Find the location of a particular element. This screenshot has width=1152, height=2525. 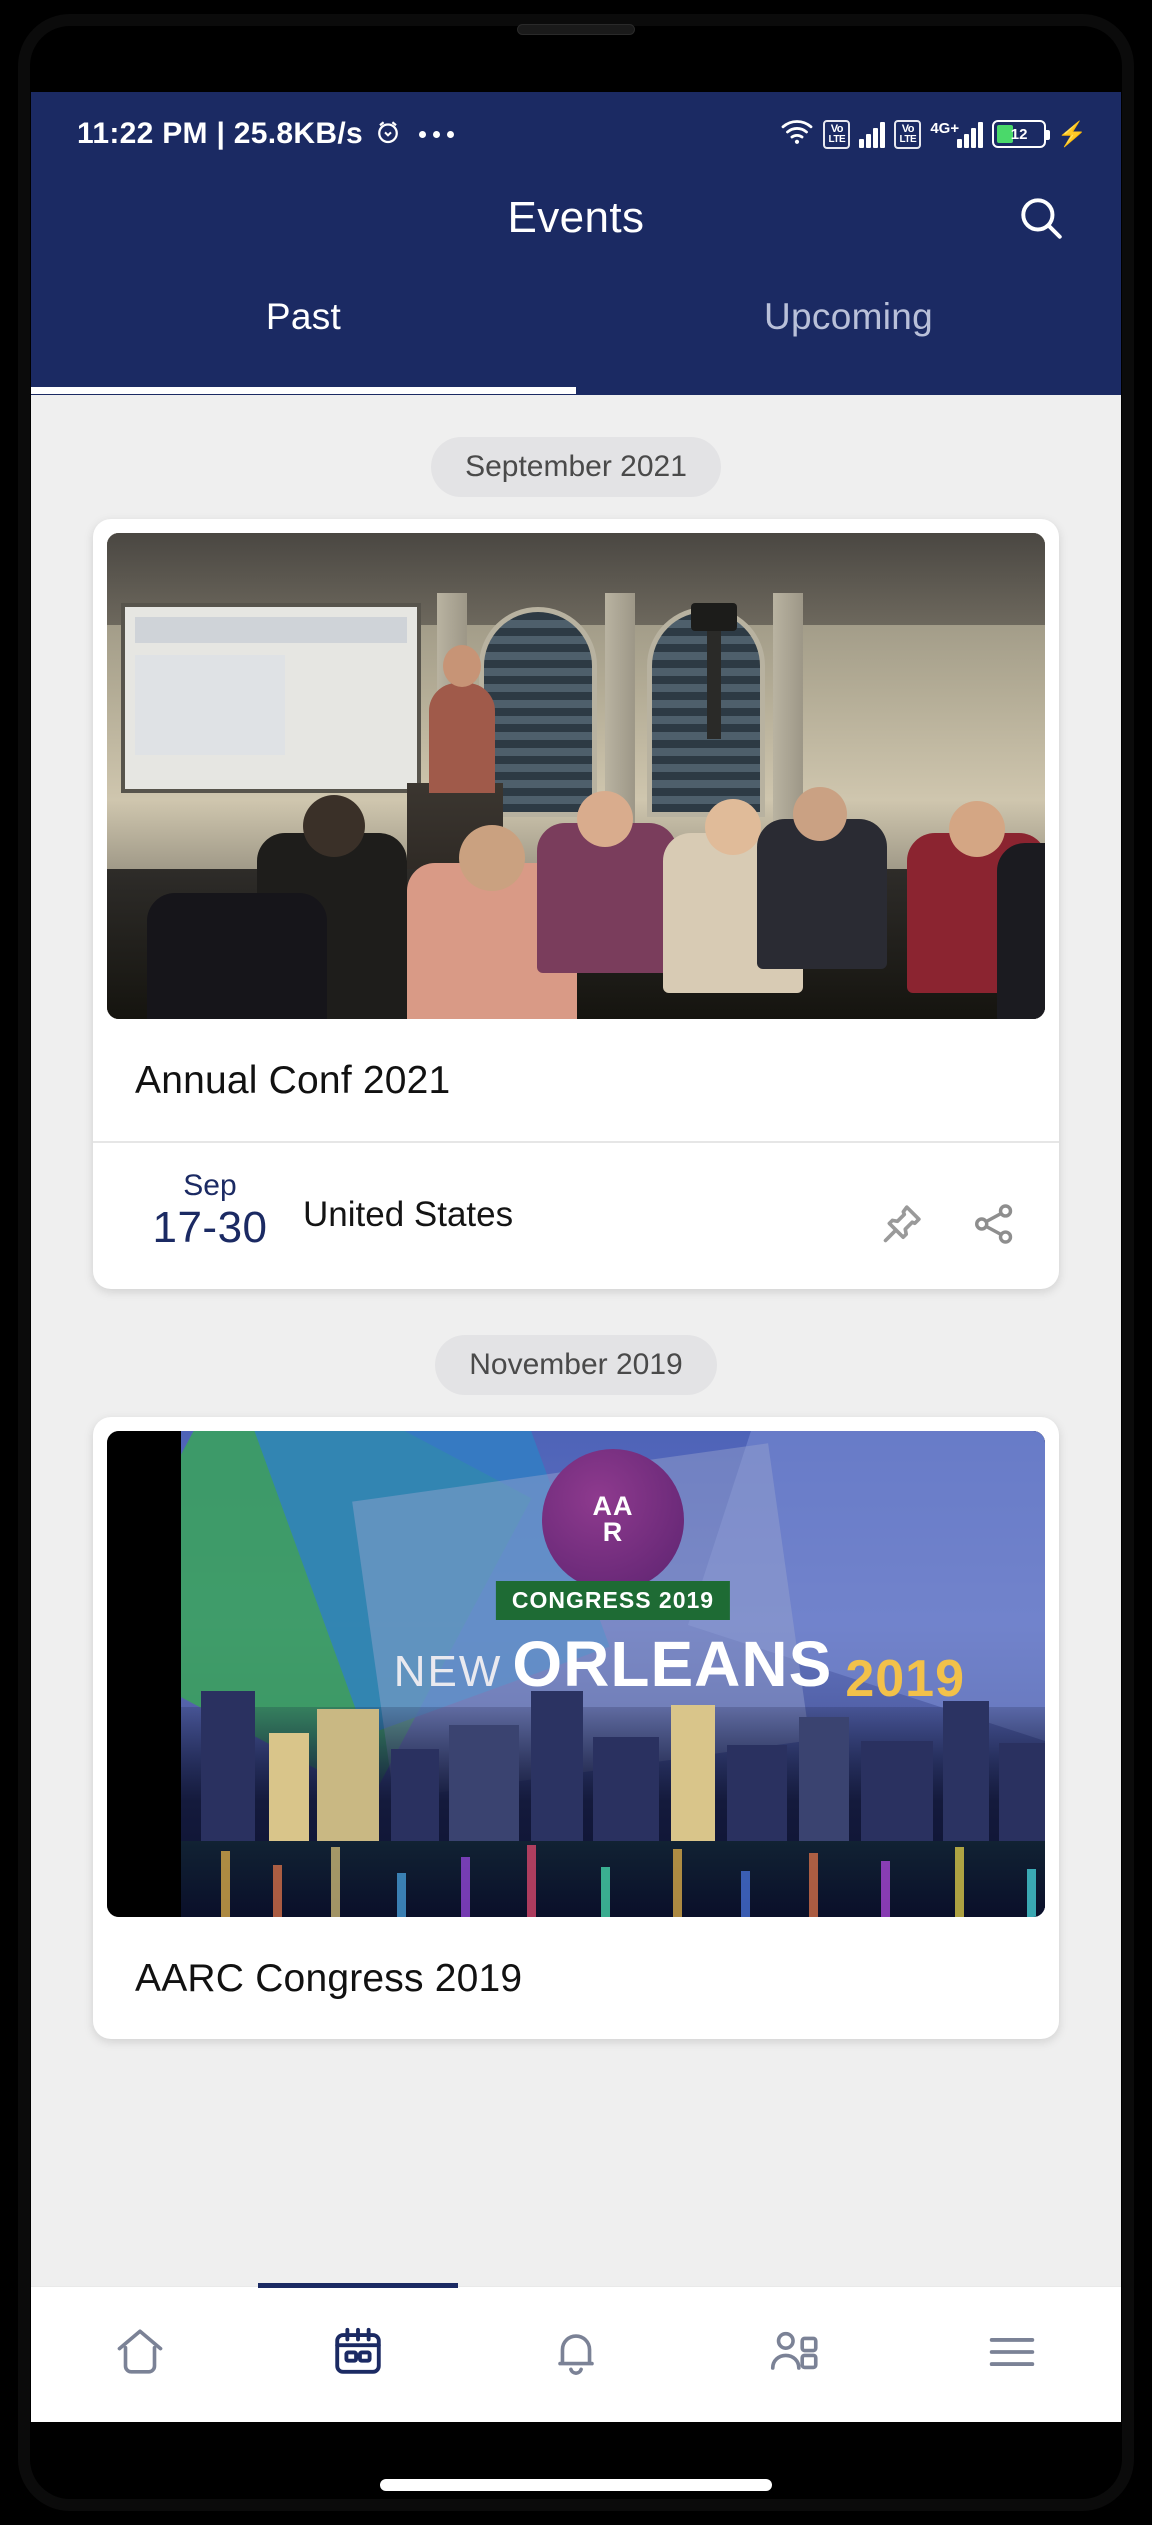

status-bar-time-and-speed: 11:22 PM | 25.8KB/s is located at coordinates (220, 134).